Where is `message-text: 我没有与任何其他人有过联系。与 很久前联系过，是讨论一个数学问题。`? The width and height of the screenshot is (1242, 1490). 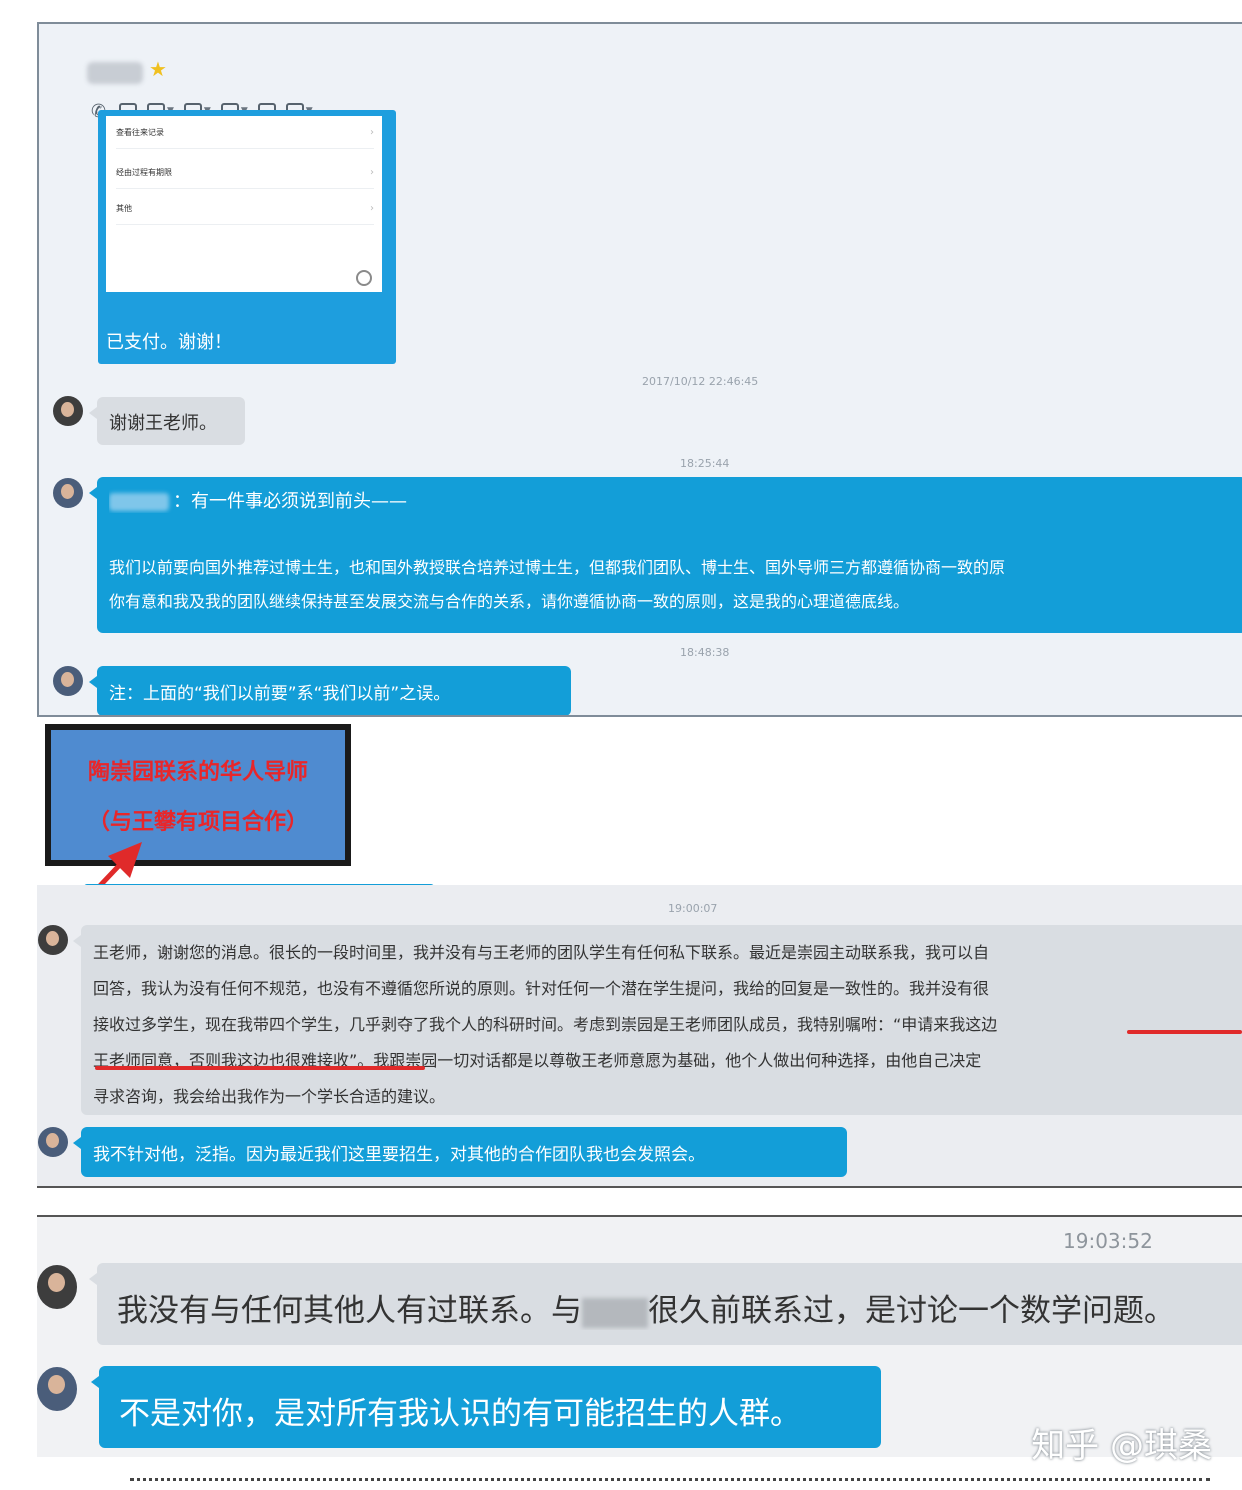 message-text: 我没有与任何其他人有过联系。与 很久前联系过，是讨论一个数学问题。 is located at coordinates (646, 1311).